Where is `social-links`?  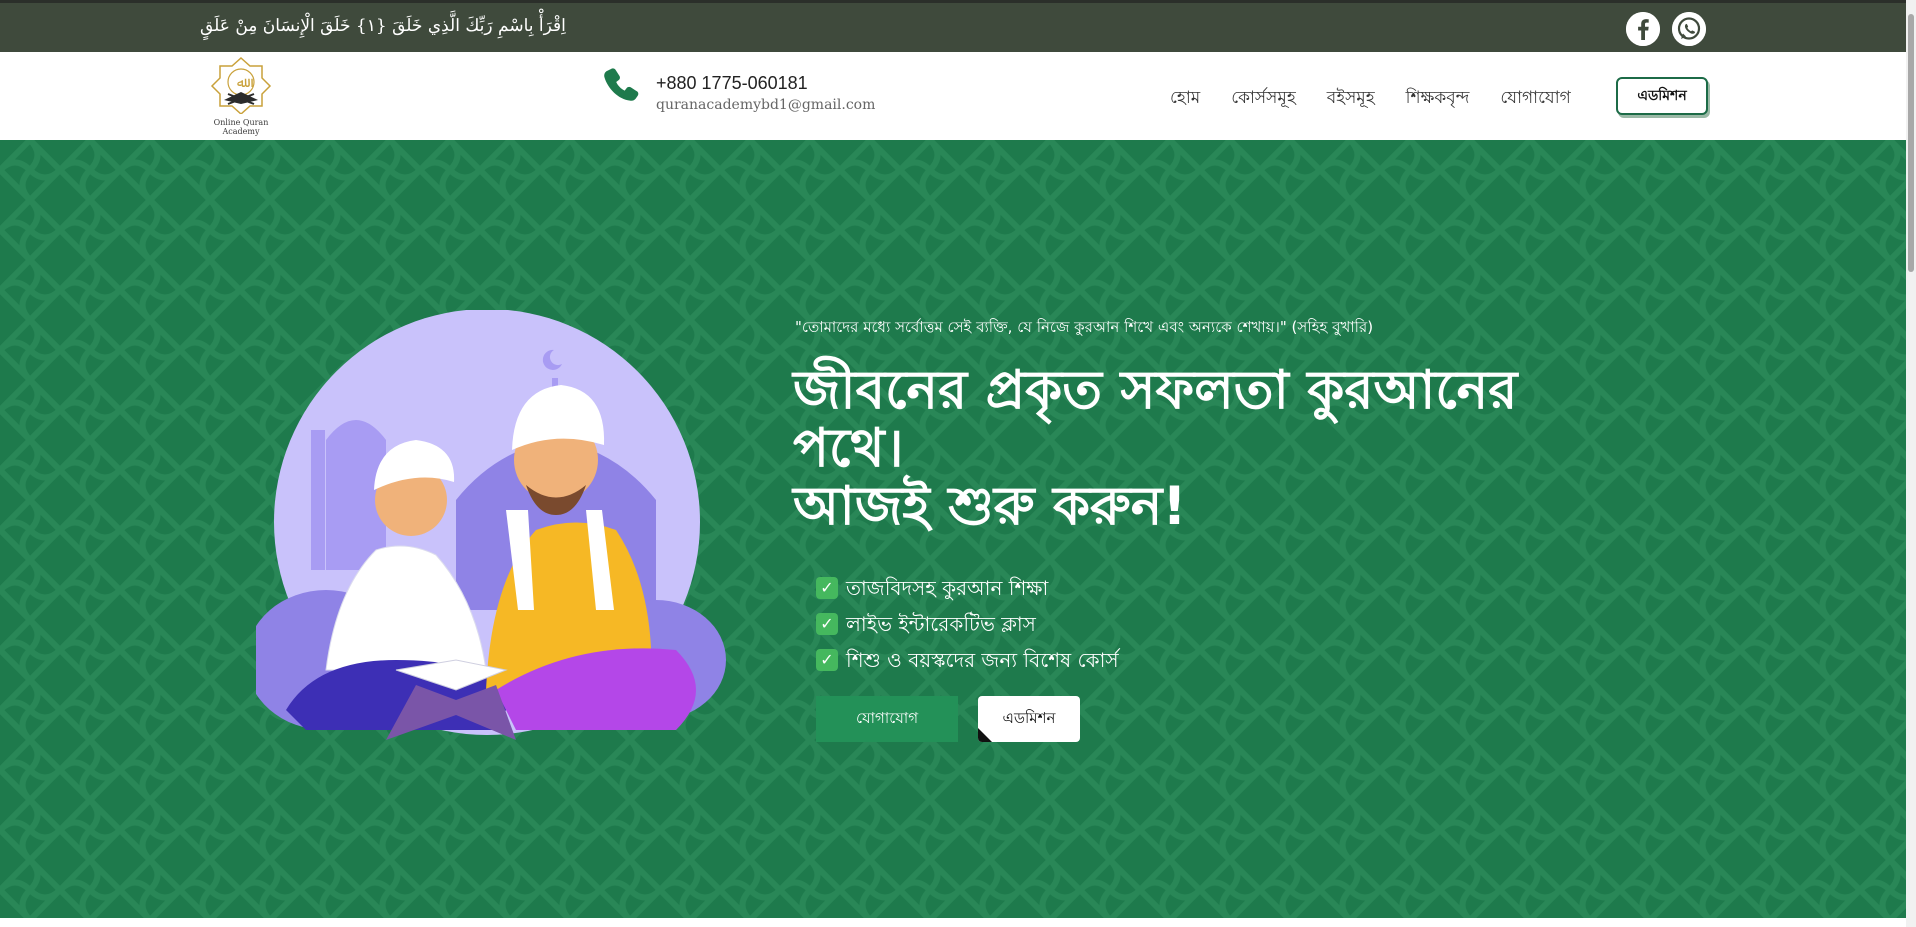
social-links is located at coordinates (1666, 29).